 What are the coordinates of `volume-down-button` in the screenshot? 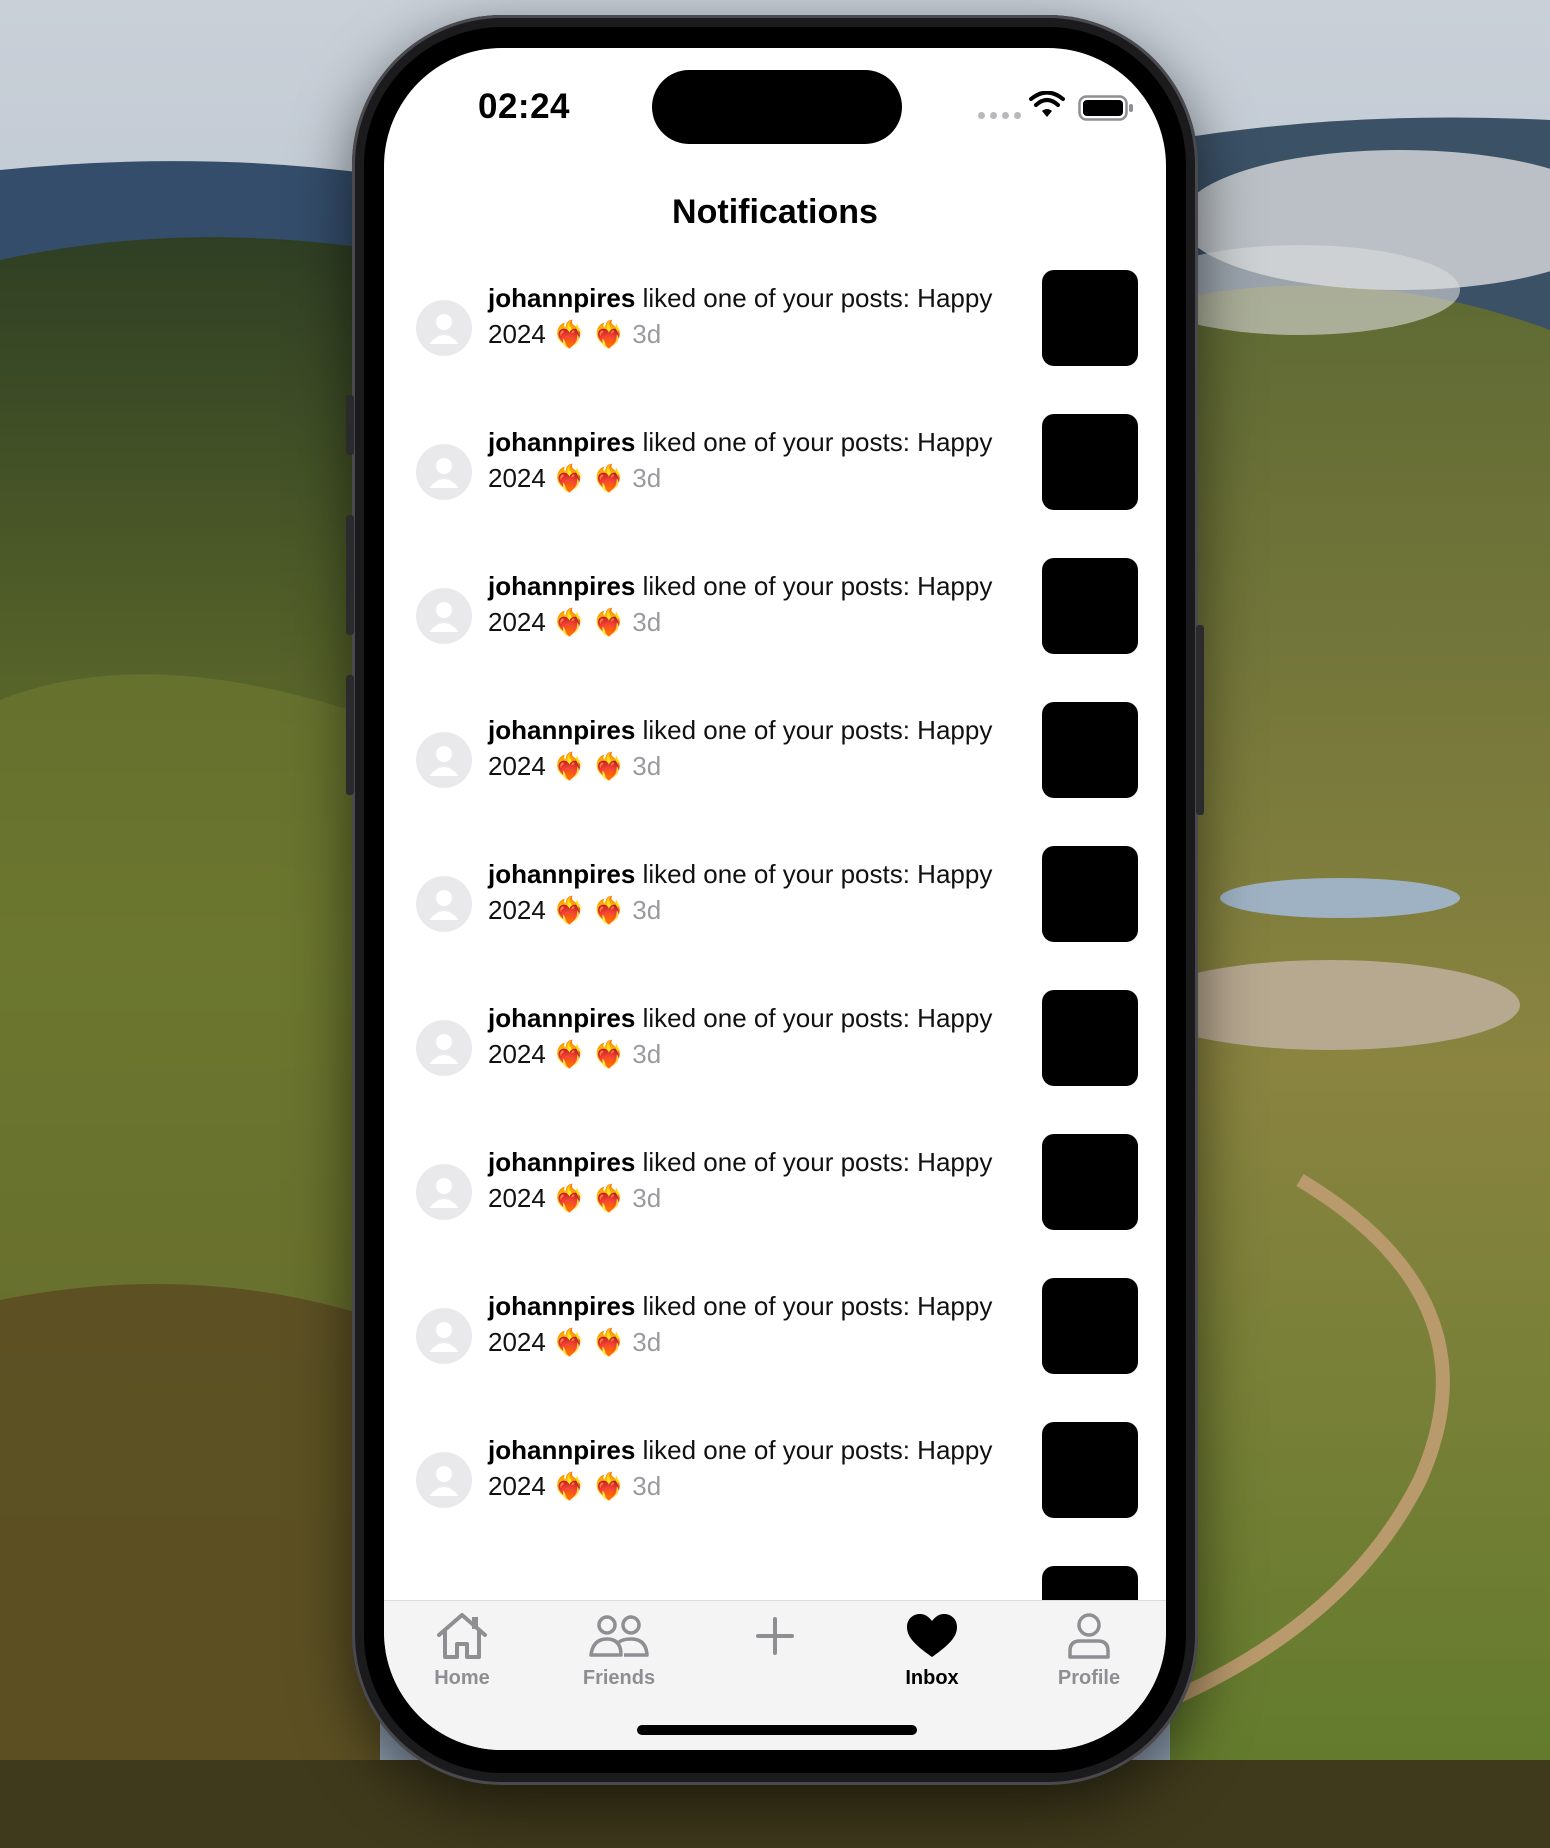 It's located at (350, 735).